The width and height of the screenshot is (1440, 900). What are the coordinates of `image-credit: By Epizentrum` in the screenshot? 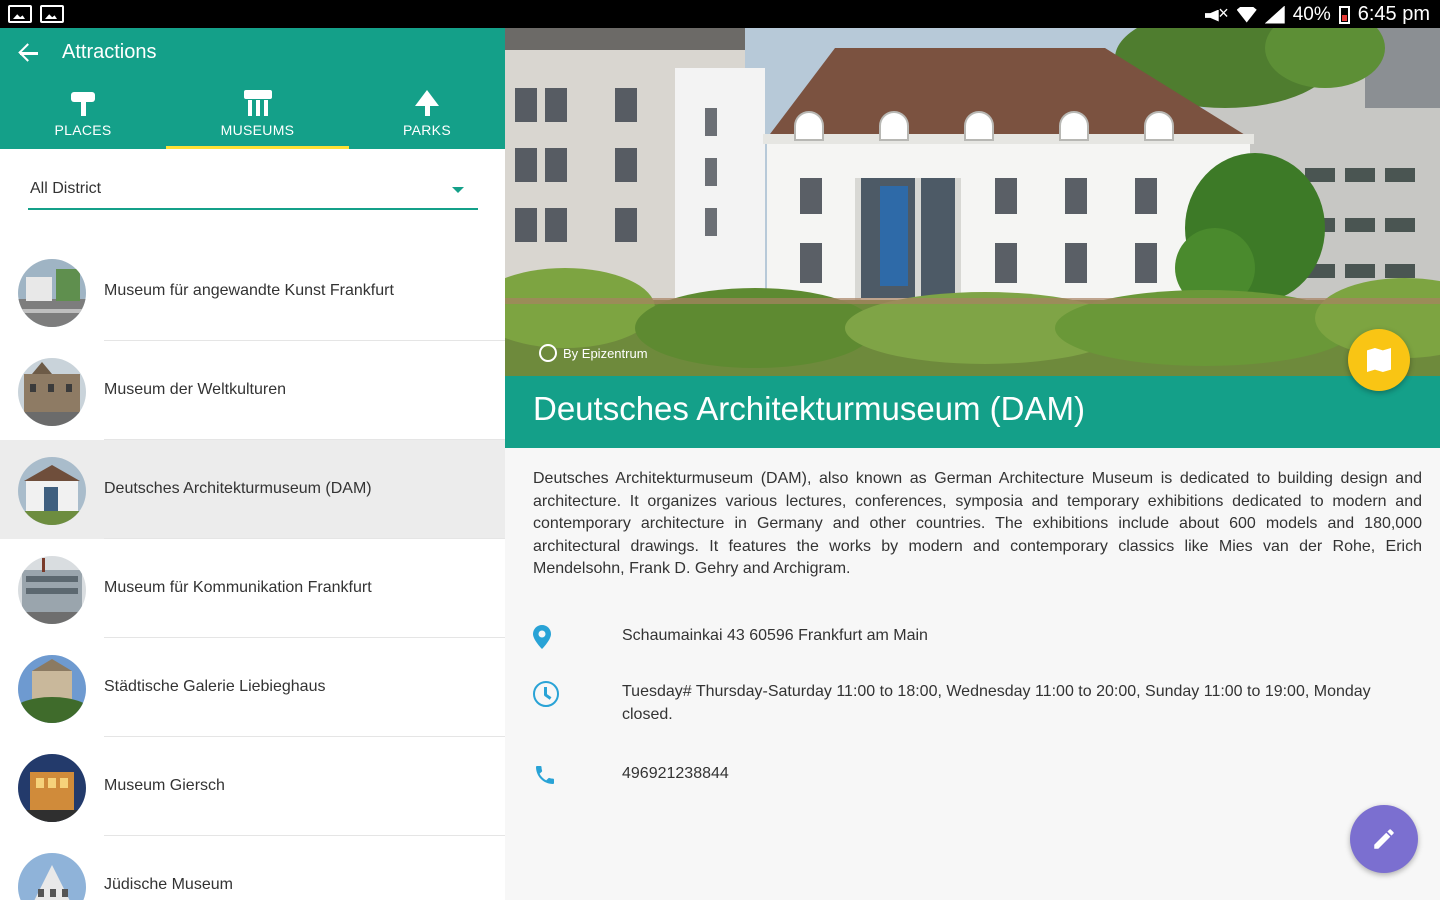 It's located at (593, 353).